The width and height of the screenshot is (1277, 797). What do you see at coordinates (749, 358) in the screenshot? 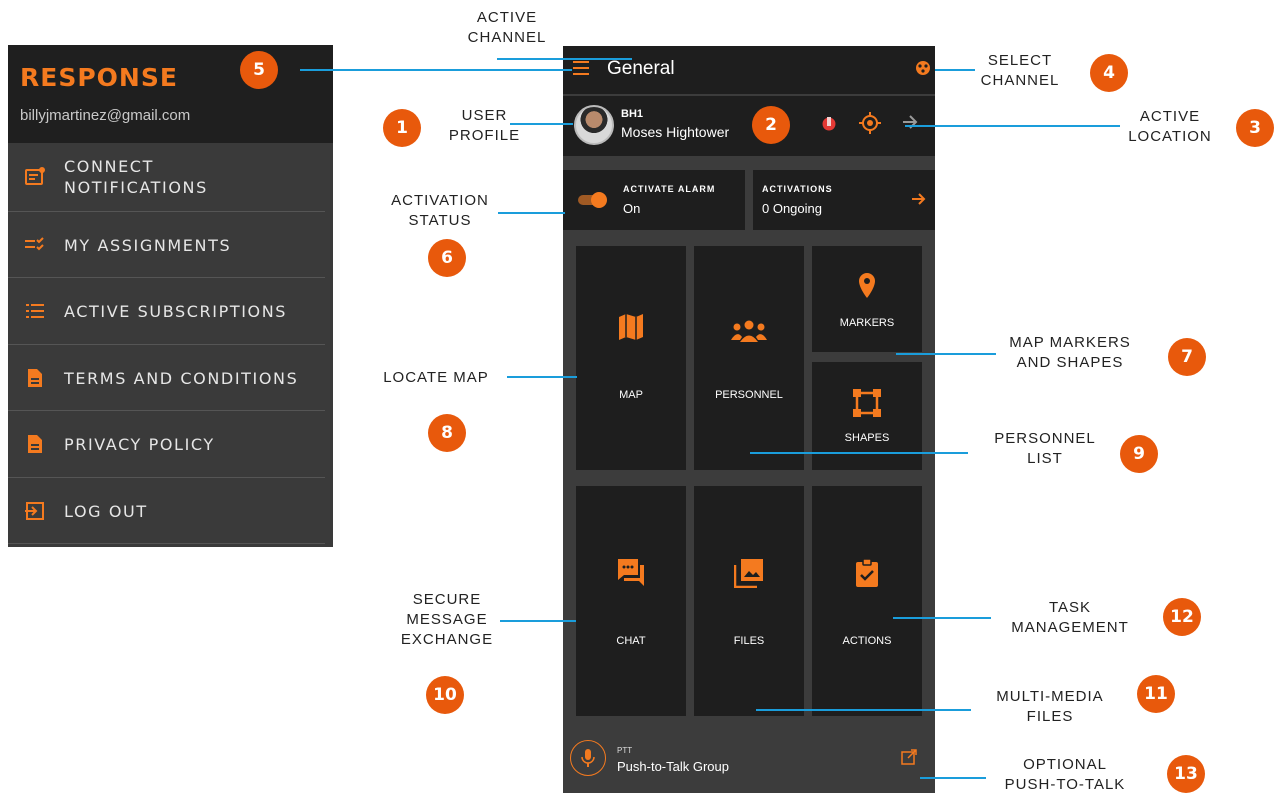
I see `personnel-tile: PERSONNEL` at bounding box center [749, 358].